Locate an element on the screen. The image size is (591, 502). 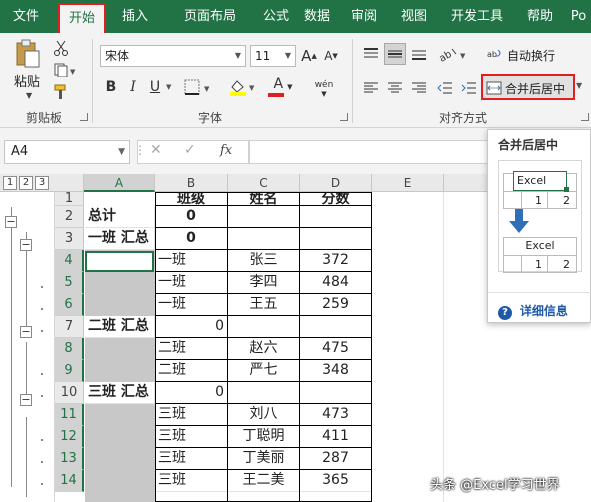
fill-color-button: ▼ is located at coordinates (243, 87).